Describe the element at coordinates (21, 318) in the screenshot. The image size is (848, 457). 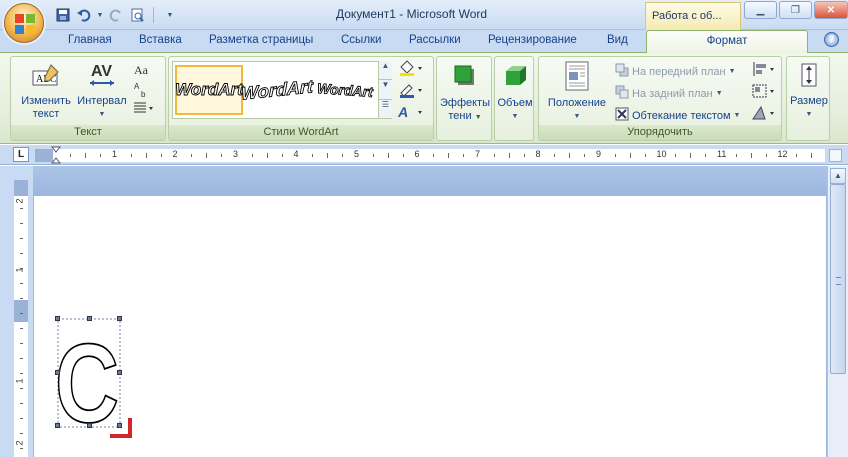
I see `vertical-ruler: 2112` at that location.